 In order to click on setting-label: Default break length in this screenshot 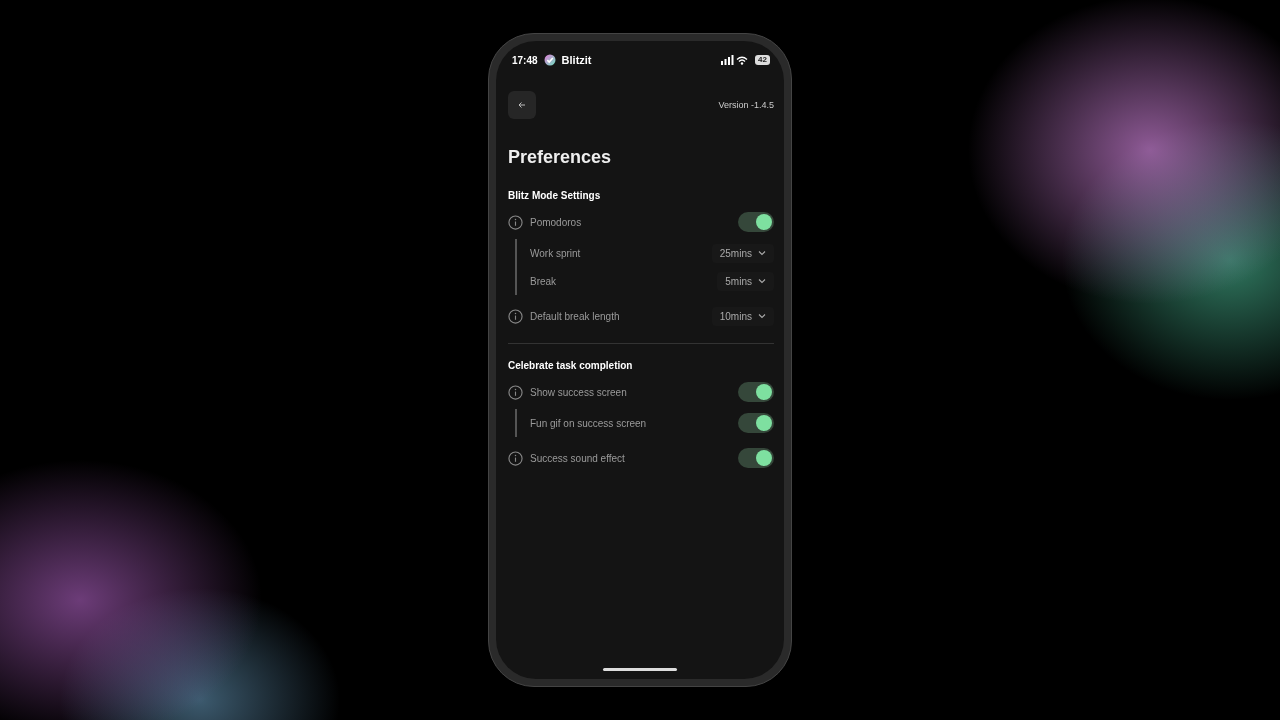, I will do `click(575, 316)`.